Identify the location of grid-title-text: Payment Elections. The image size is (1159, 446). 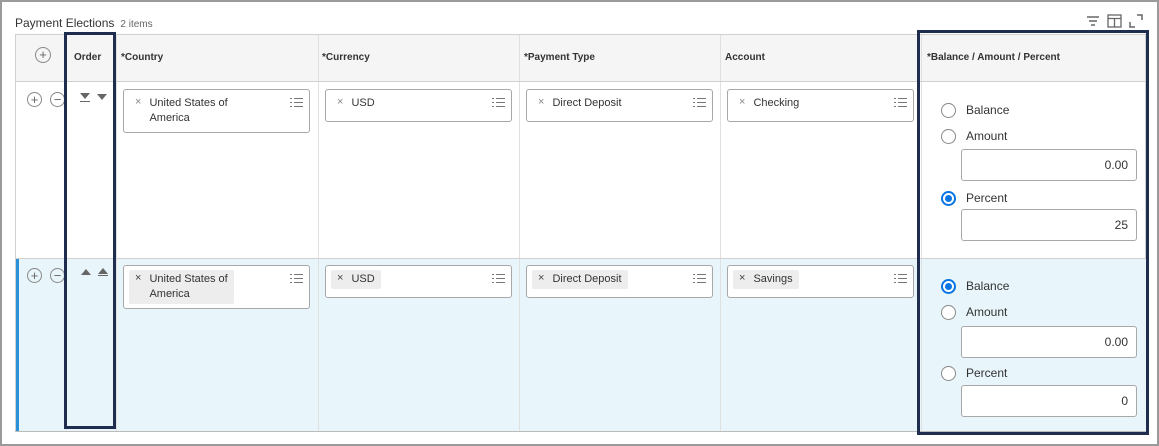
(65, 23).